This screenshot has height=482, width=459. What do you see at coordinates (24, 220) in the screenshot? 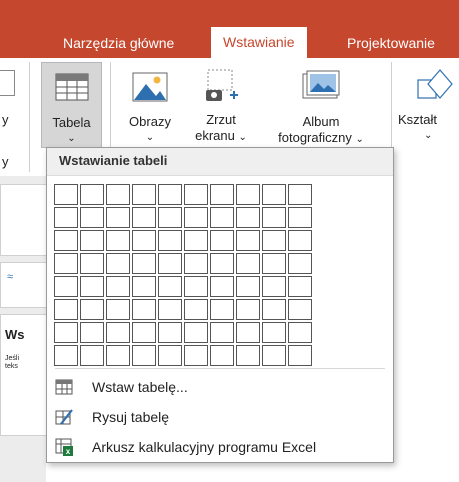
I see `slide-thumbnail` at bounding box center [24, 220].